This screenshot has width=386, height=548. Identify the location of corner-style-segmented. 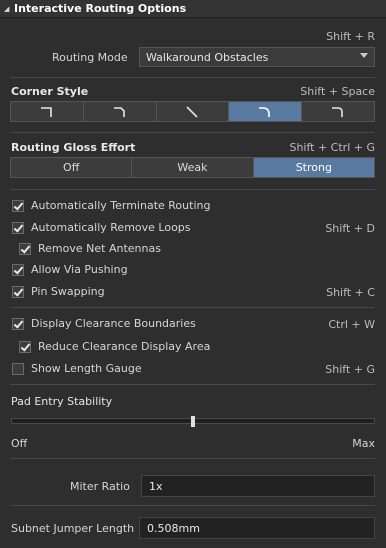
(192, 111).